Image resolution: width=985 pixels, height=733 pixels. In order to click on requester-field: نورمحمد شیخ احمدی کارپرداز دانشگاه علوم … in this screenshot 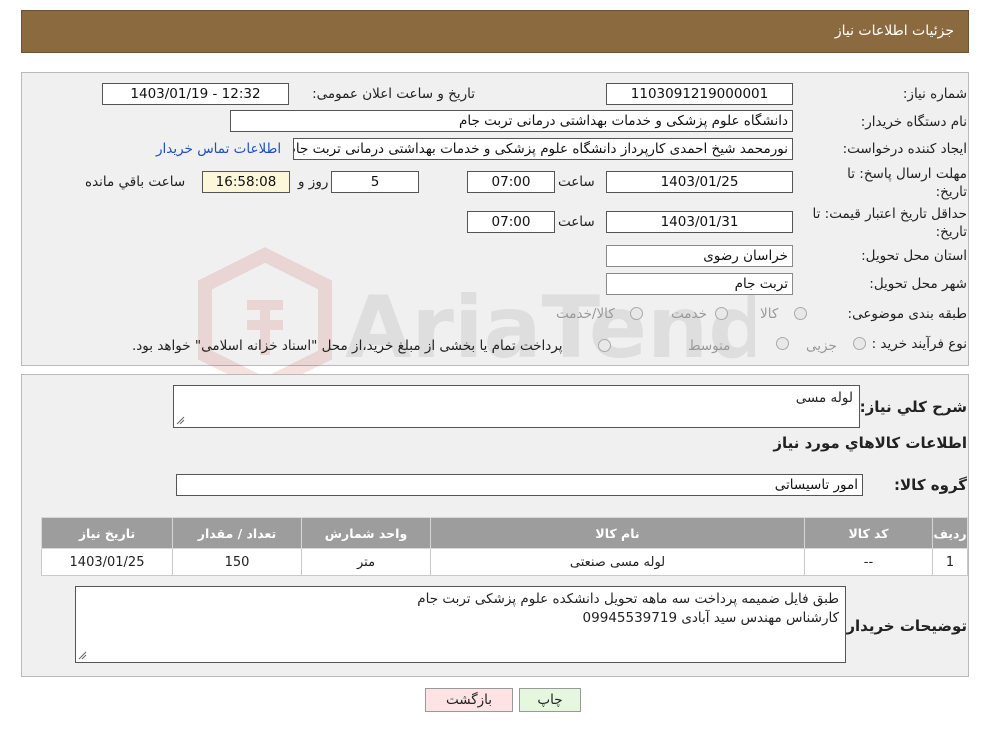, I will do `click(543, 149)`.